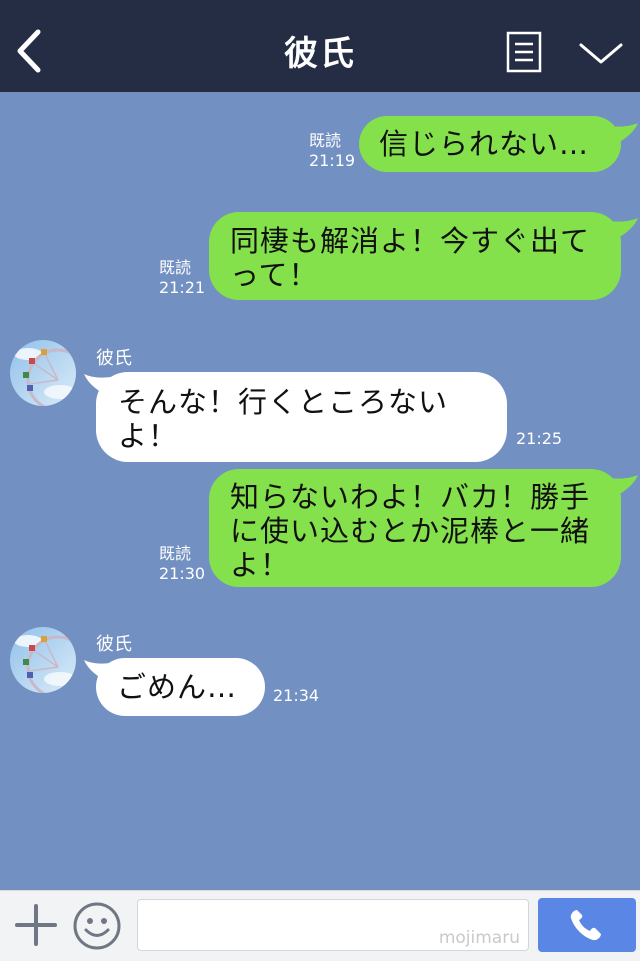  What do you see at coordinates (601, 53) in the screenshot?
I see `chevron-down-icon` at bounding box center [601, 53].